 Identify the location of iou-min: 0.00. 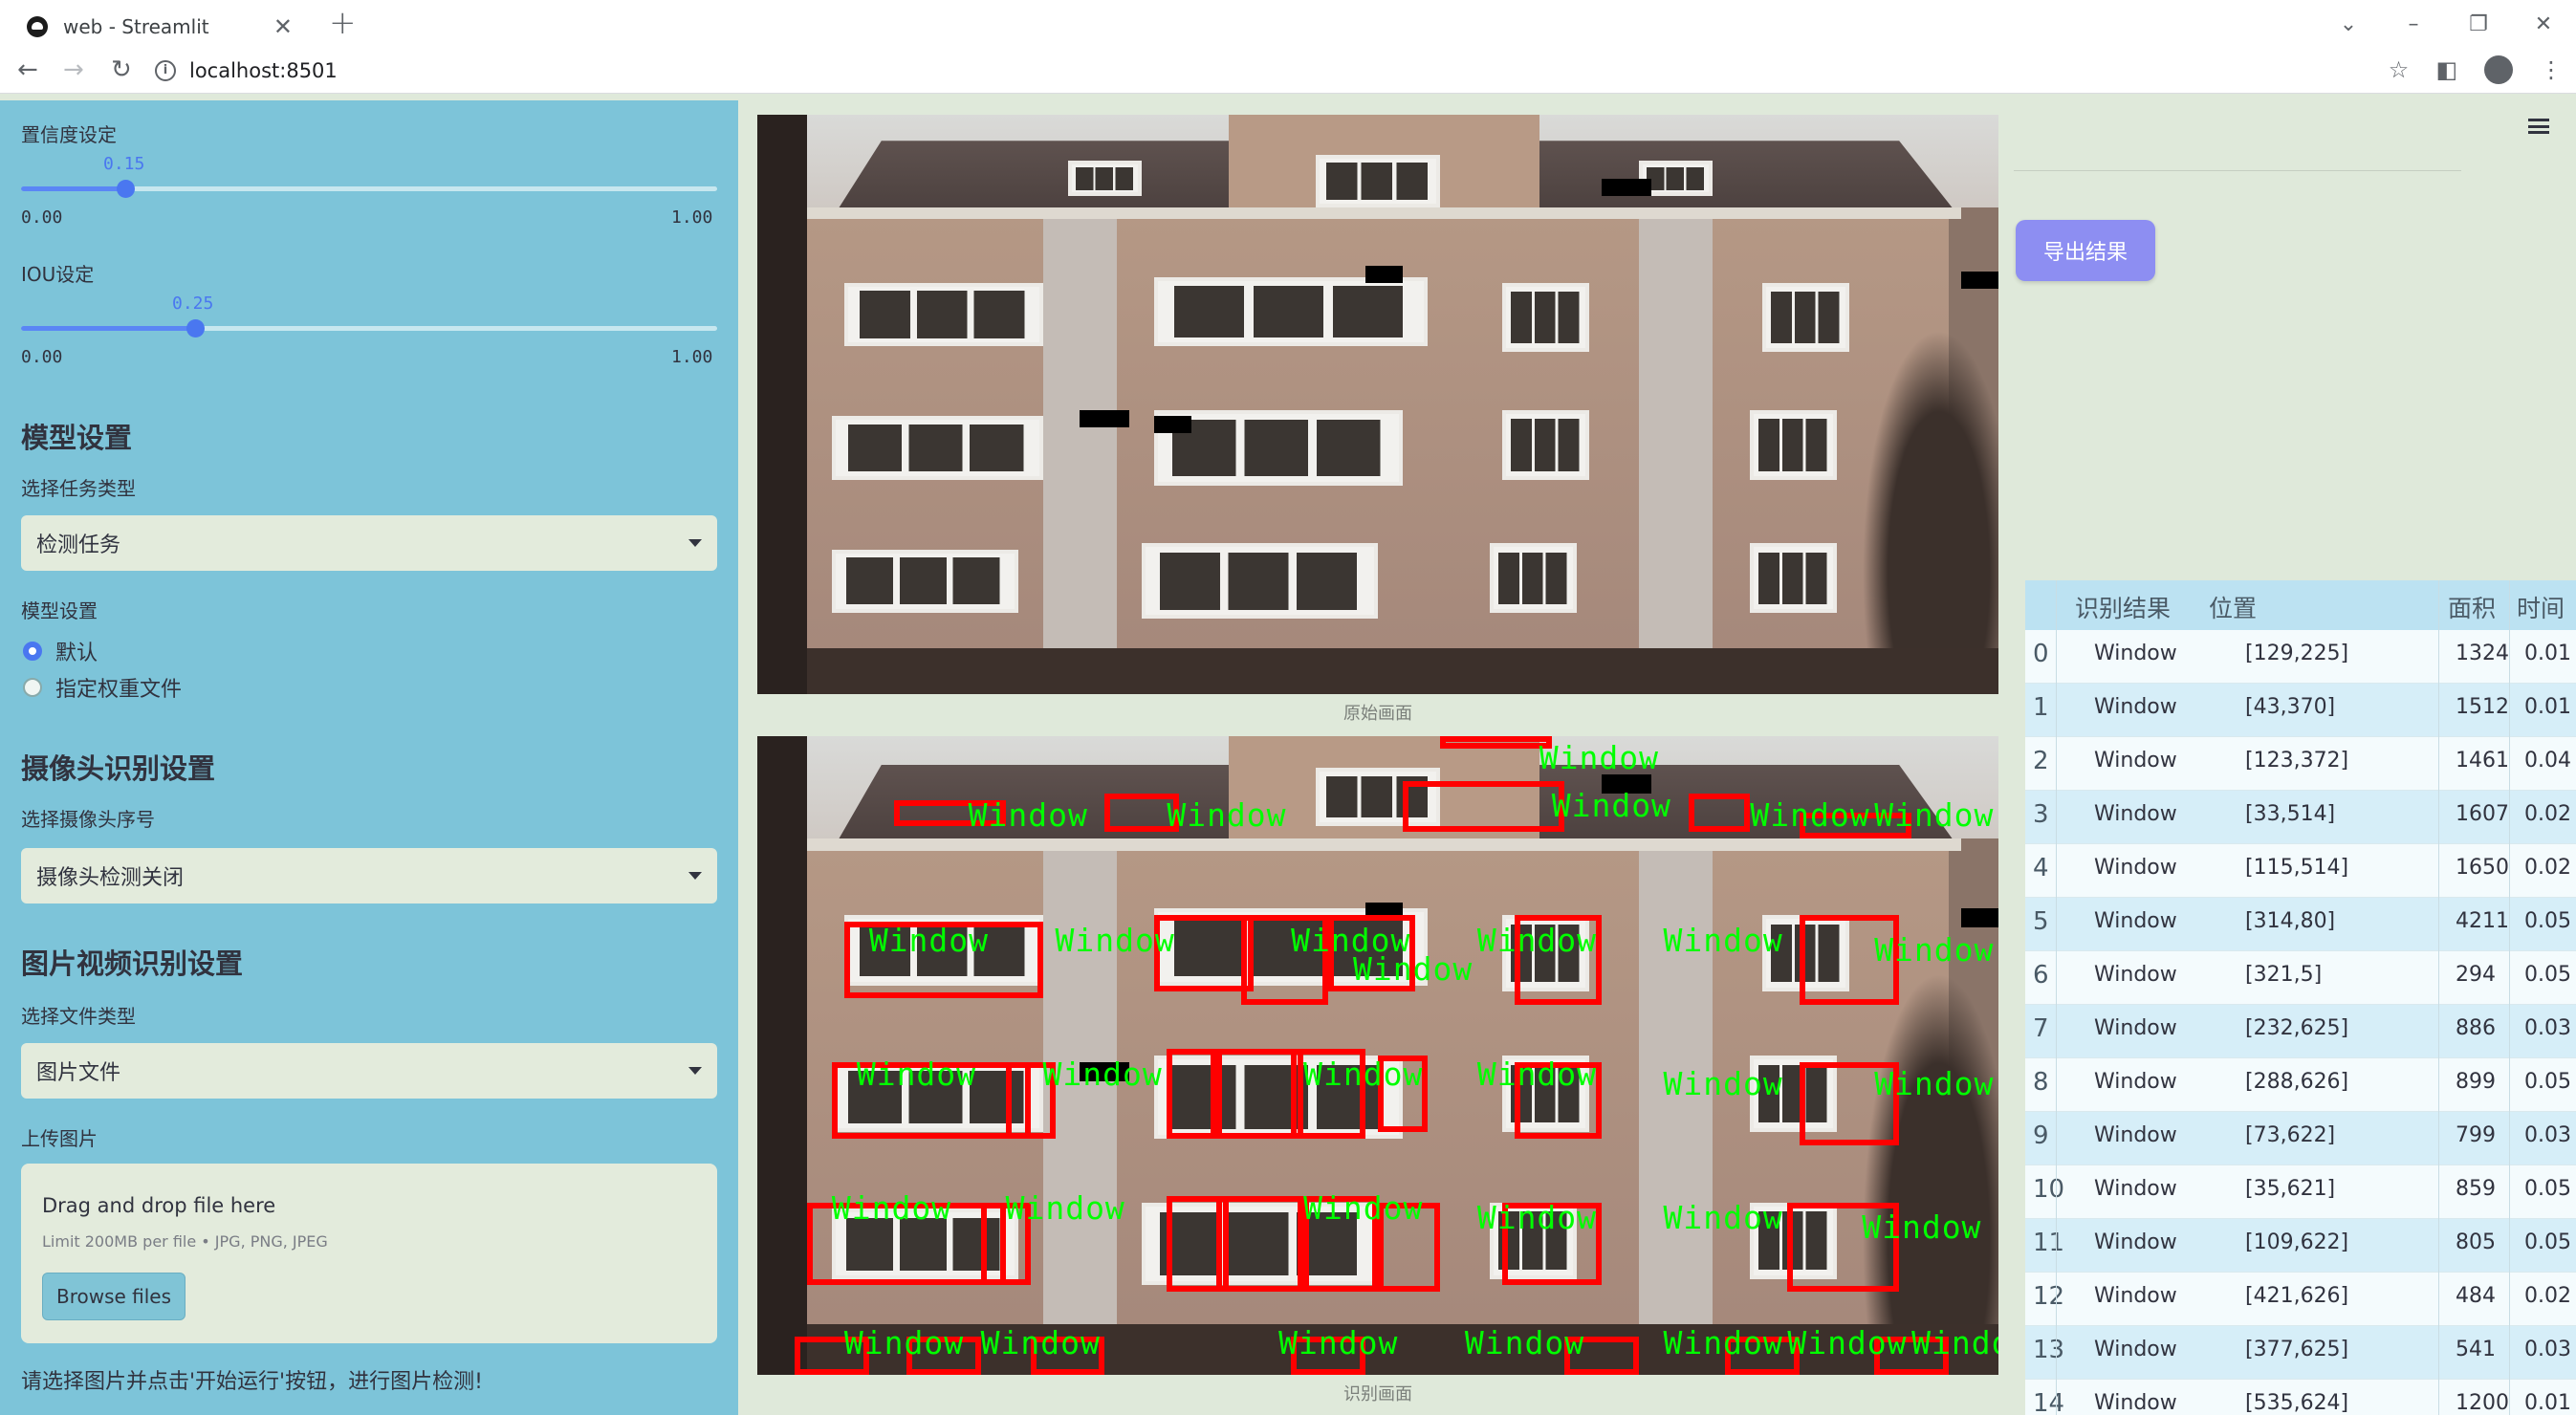
(42, 357).